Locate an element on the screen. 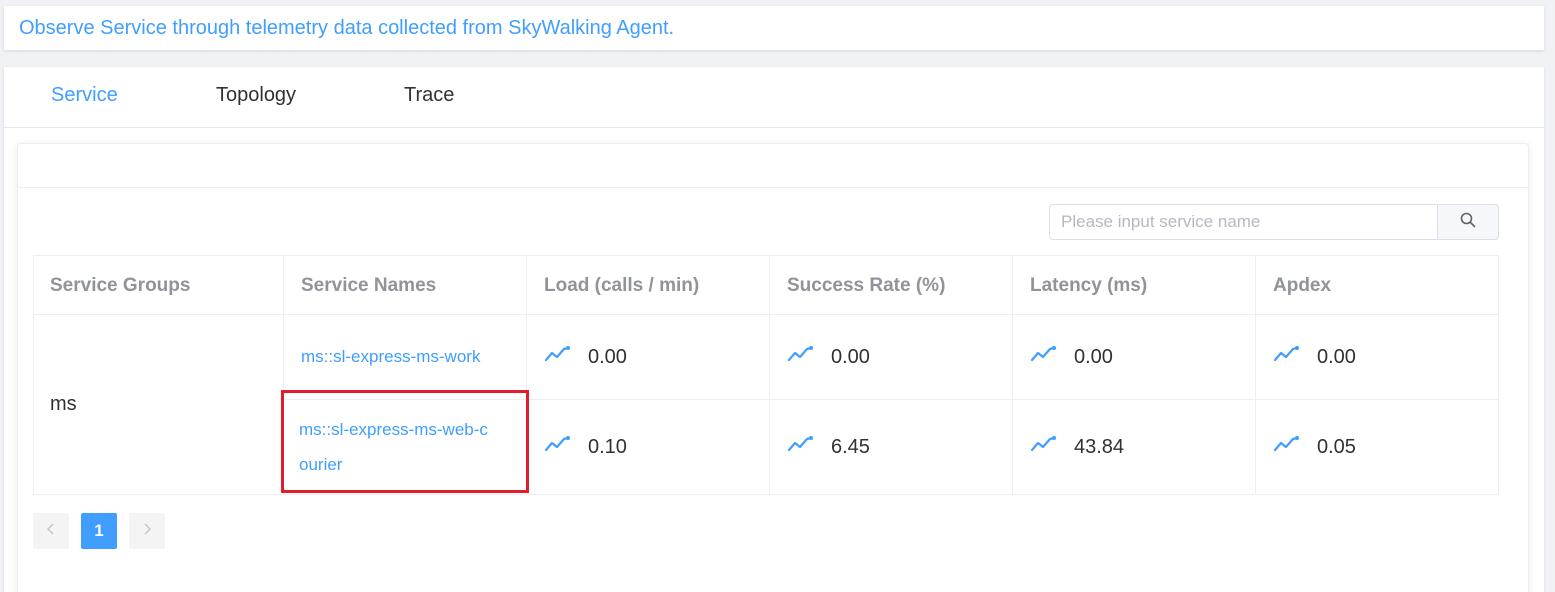 This screenshot has width=1555, height=592. search-input is located at coordinates (1243, 222).